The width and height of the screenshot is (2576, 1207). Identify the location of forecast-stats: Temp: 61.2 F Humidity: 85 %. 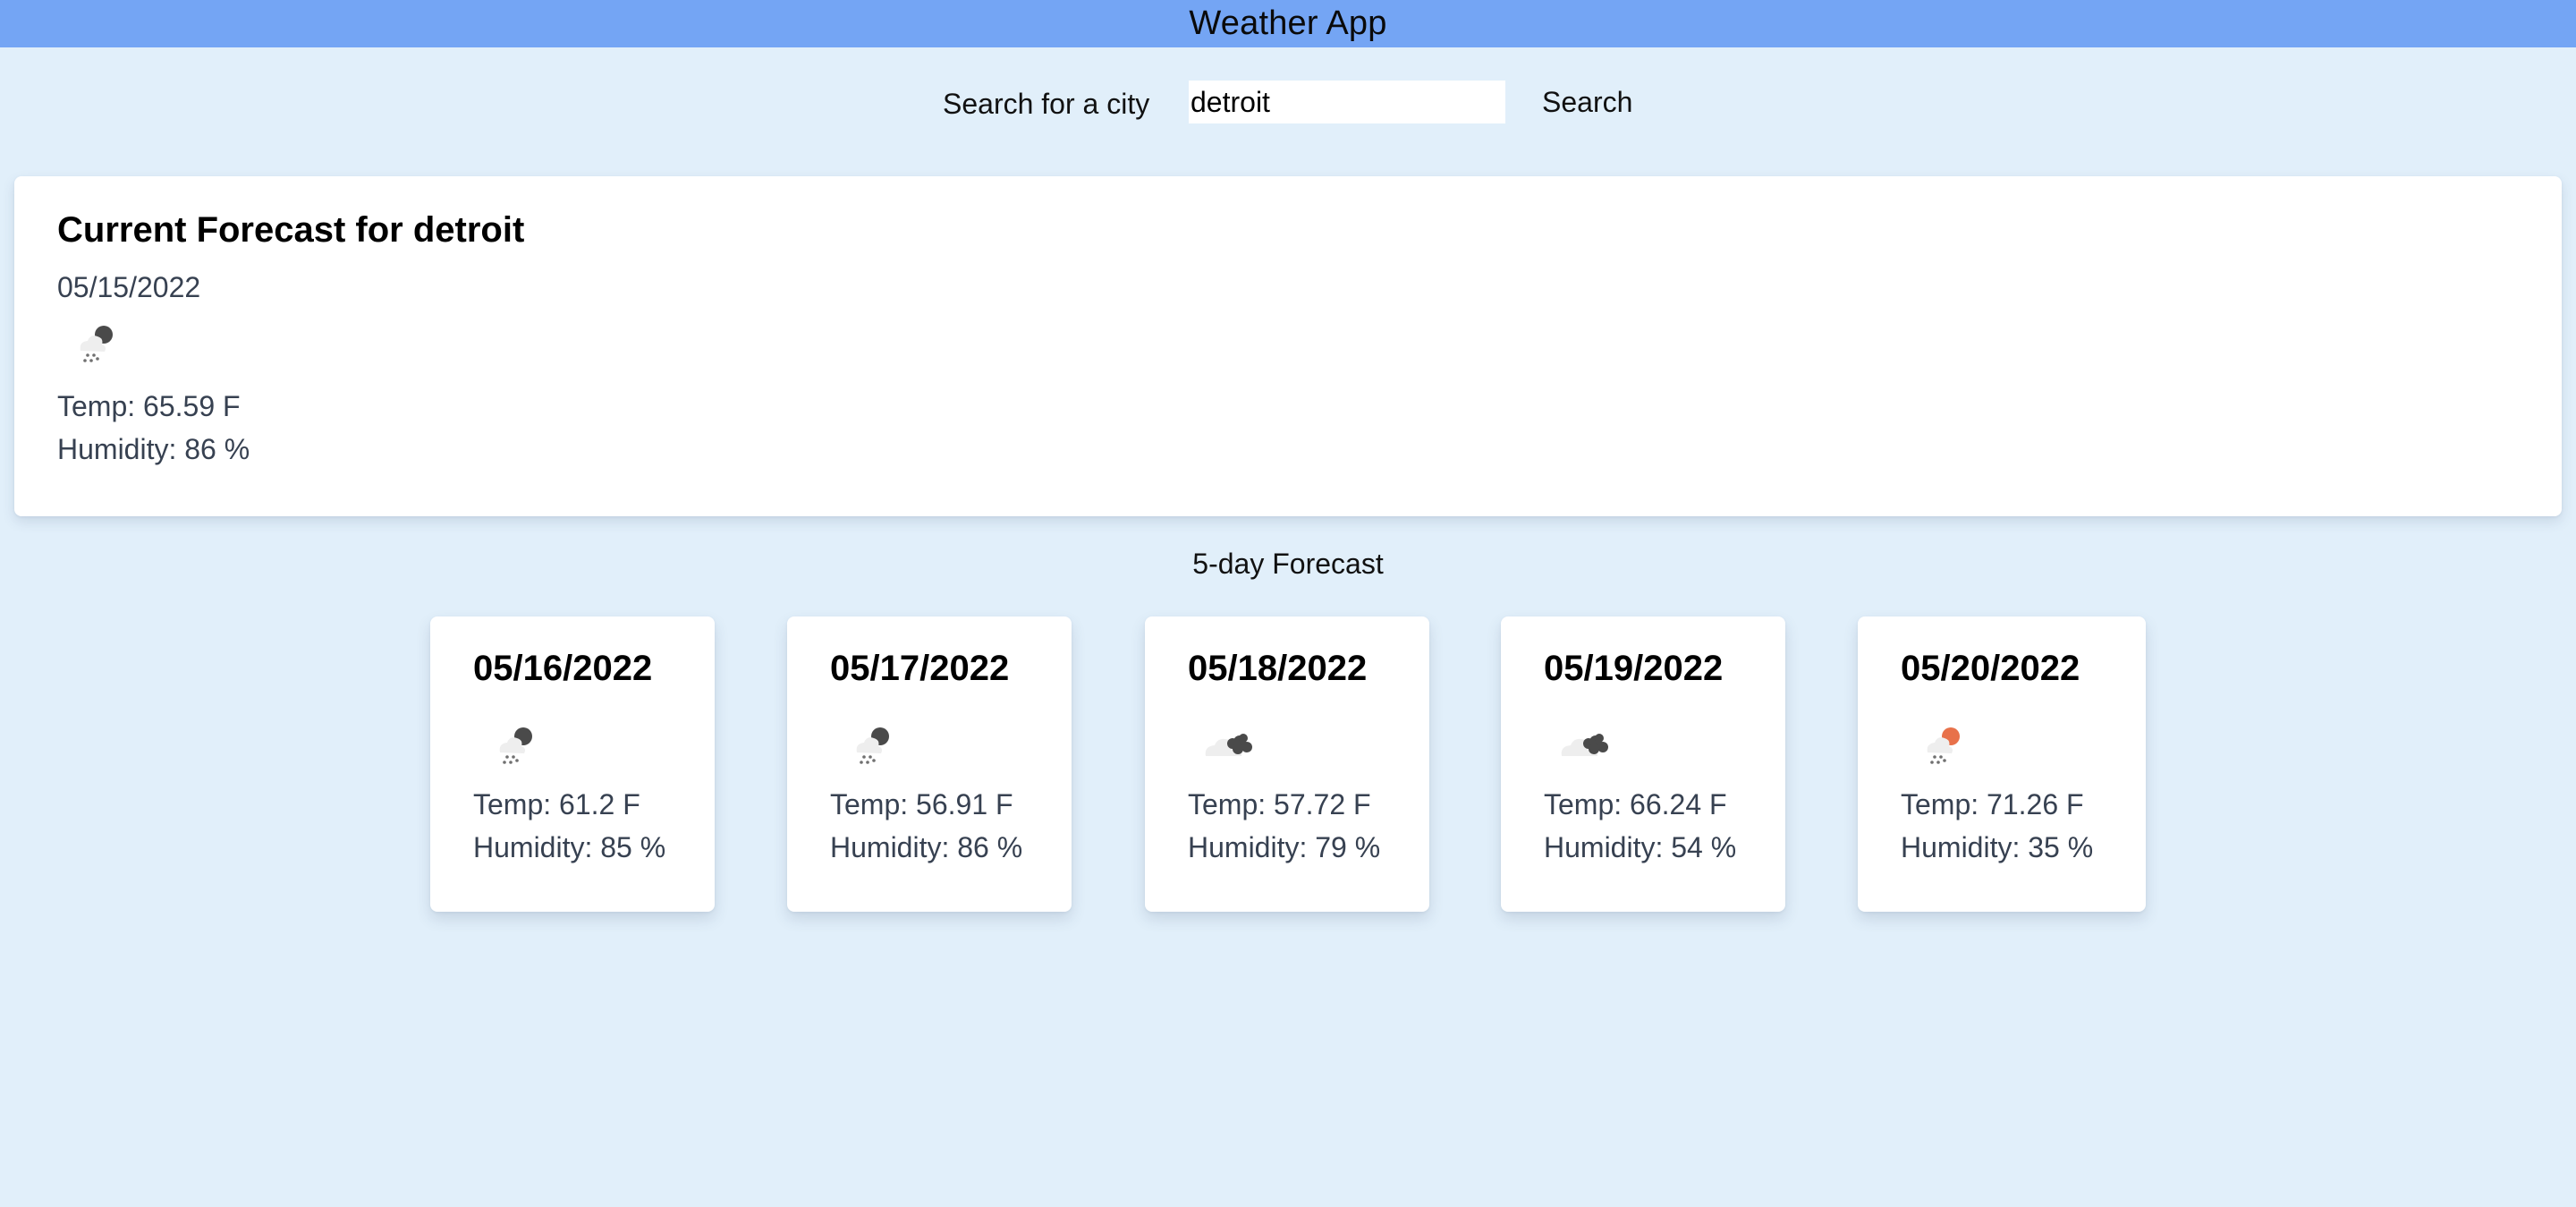
(594, 826).